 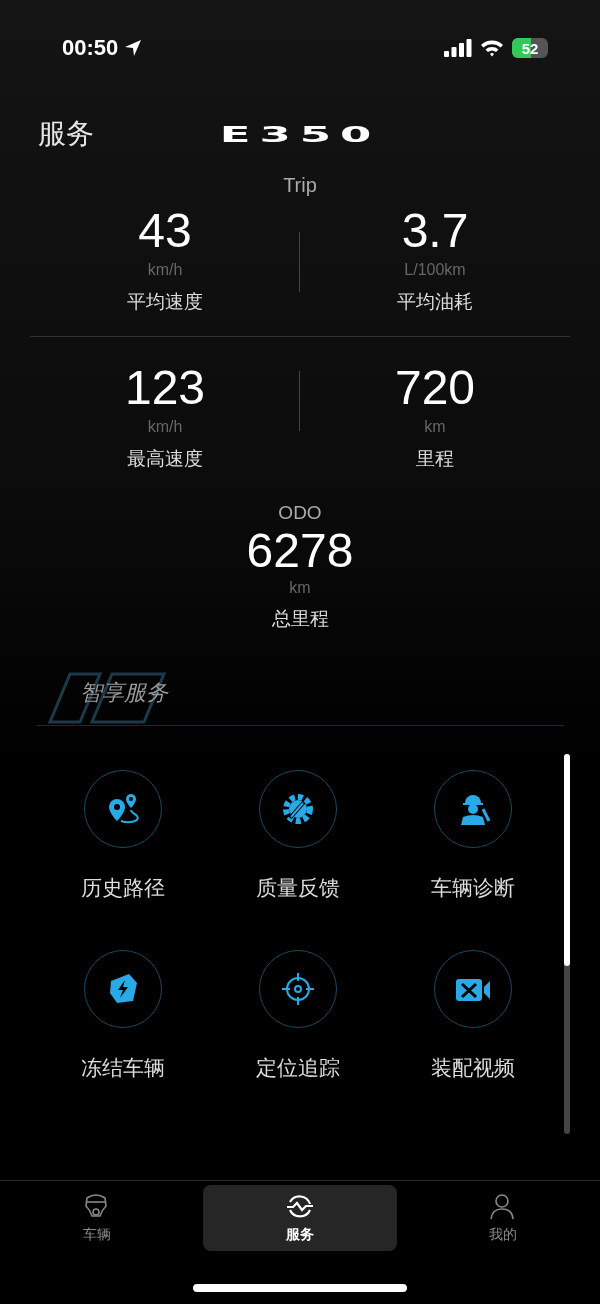 What do you see at coordinates (503, 1218) in the screenshot?
I see `tab: 我的` at bounding box center [503, 1218].